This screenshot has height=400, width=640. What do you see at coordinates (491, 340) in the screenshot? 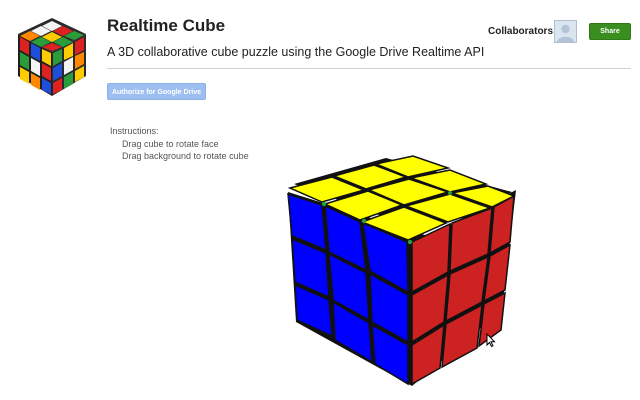
I see `mouse-pointer-icon` at bounding box center [491, 340].